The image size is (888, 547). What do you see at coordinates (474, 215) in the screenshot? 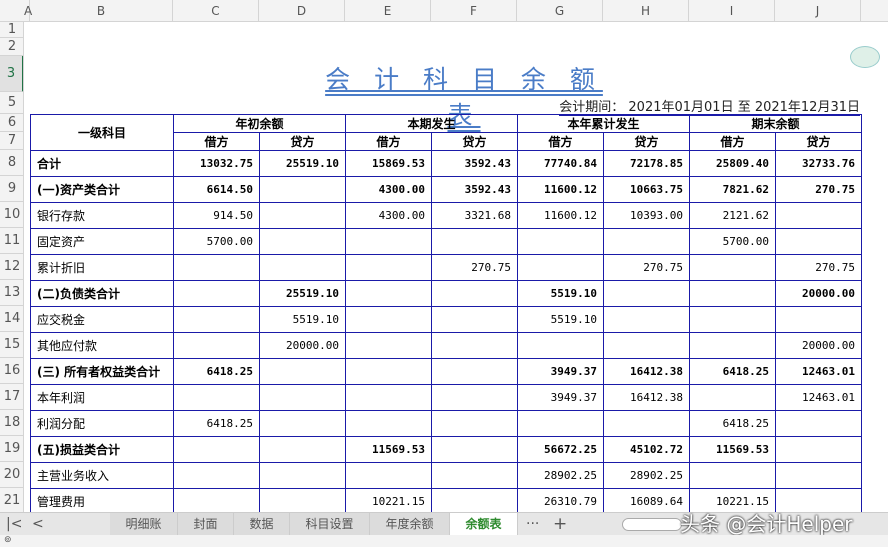
I see `credit-cell: 3321.68` at bounding box center [474, 215].